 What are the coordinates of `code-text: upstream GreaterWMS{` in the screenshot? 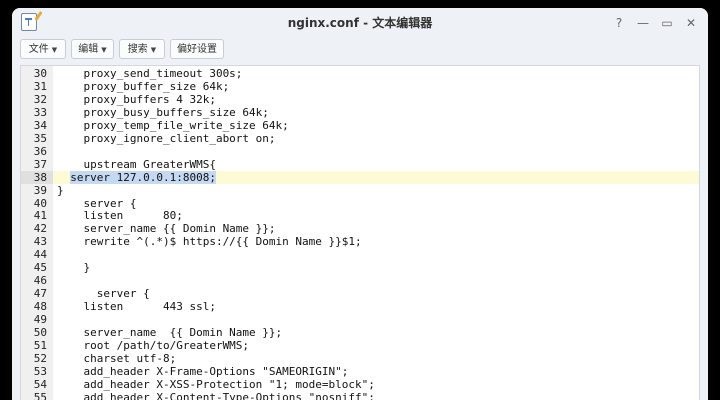 It's located at (136, 164).